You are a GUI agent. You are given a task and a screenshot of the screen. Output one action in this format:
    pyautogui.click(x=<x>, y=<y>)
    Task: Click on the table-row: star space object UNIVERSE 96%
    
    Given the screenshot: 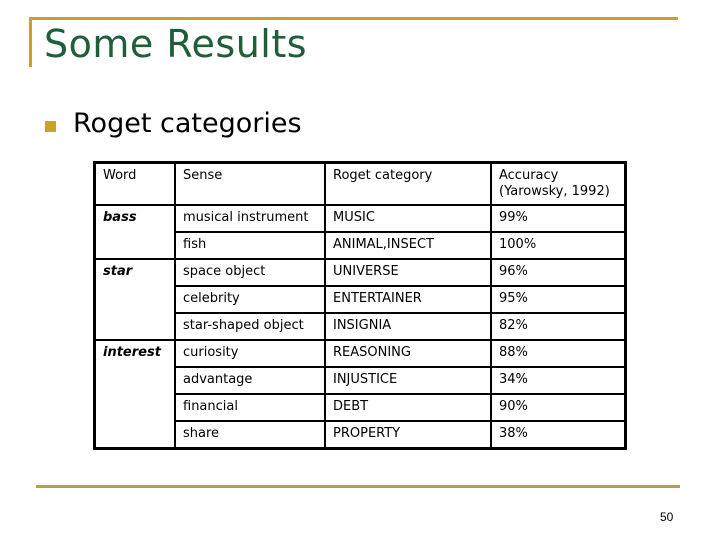 What is the action you would take?
    pyautogui.click(x=360, y=299)
    